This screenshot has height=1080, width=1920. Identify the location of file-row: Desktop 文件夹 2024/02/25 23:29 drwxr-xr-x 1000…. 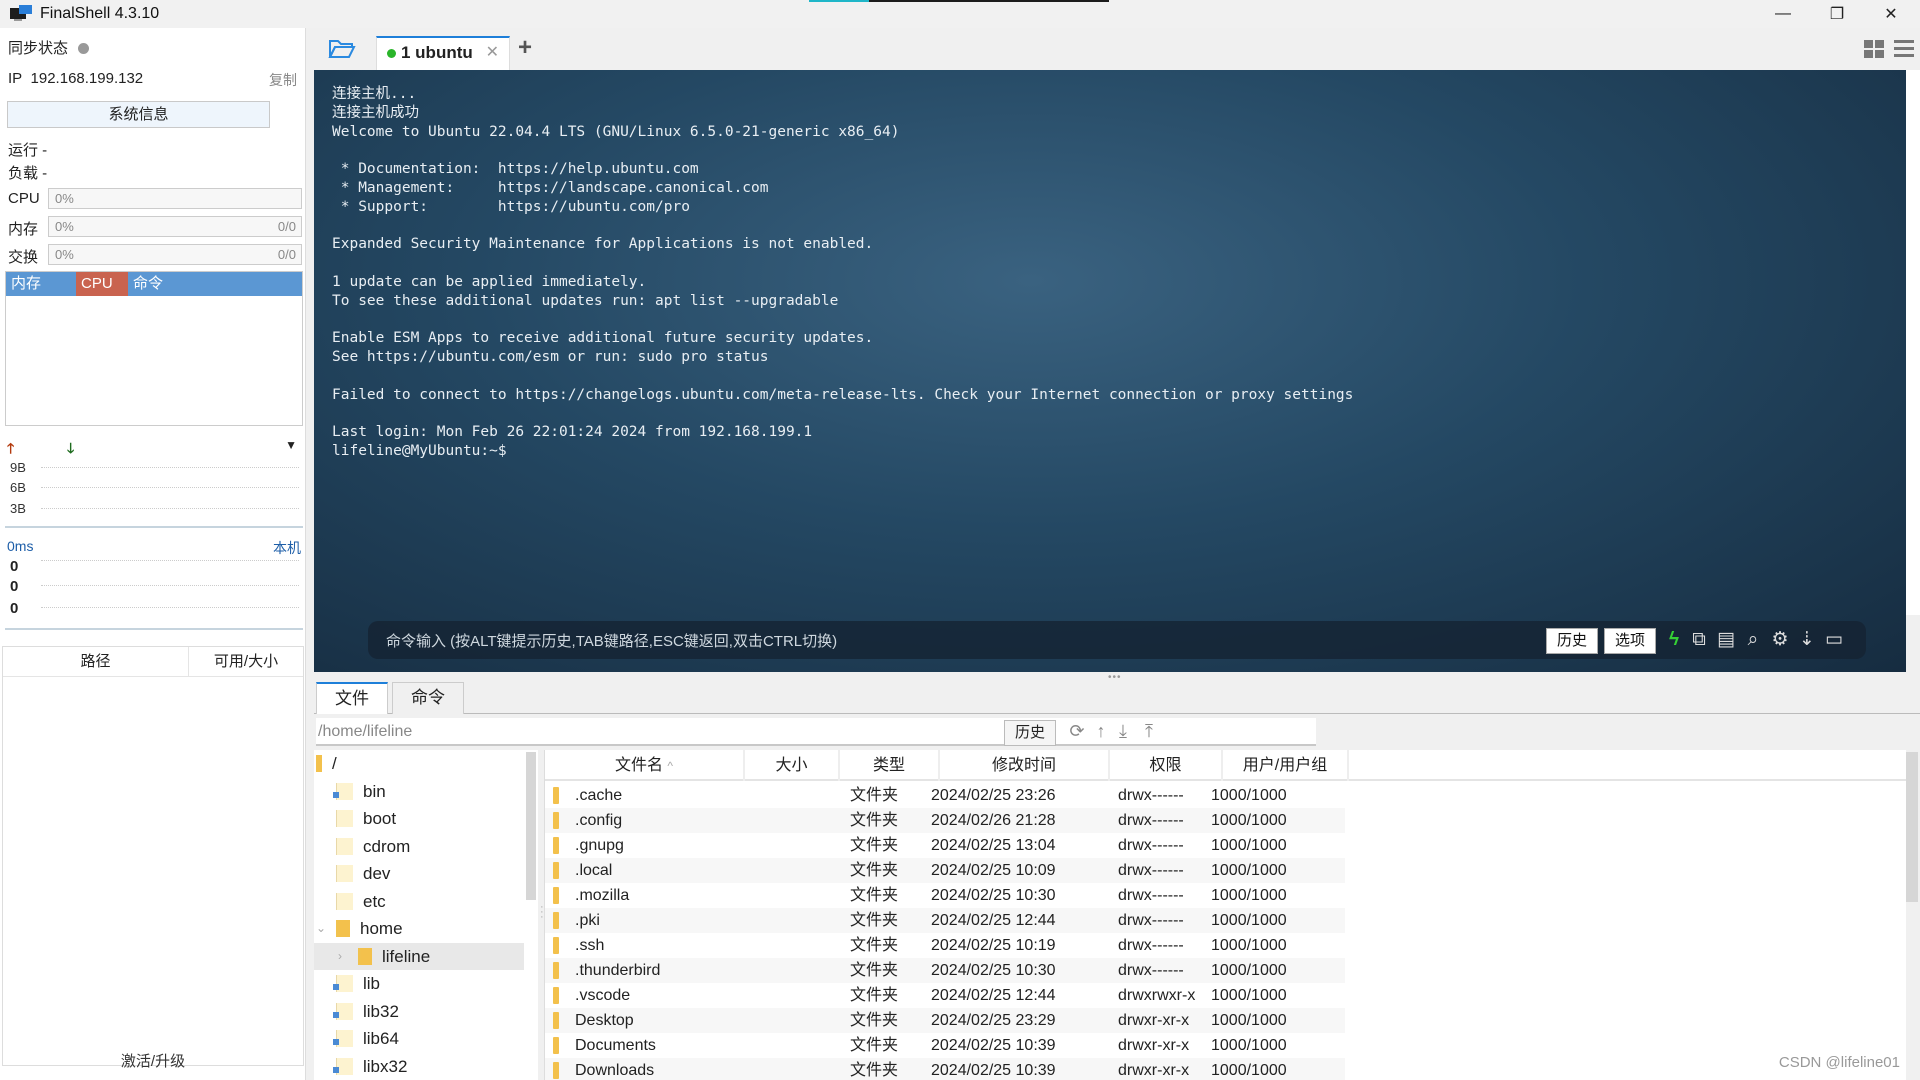
(945, 1020).